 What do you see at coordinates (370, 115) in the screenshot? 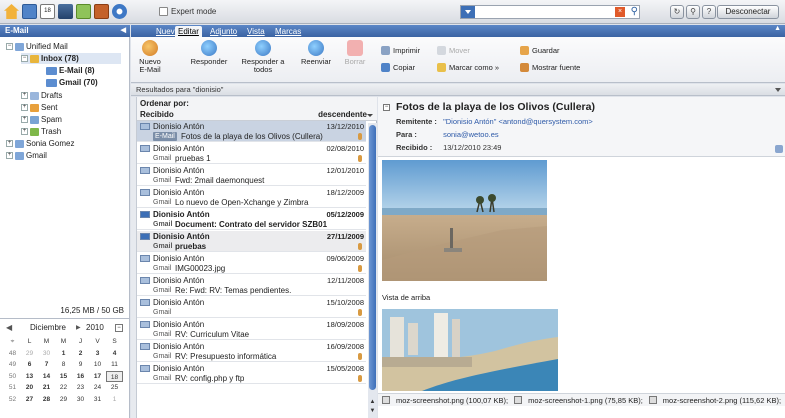
I see `sort-dropdown-icon` at bounding box center [370, 115].